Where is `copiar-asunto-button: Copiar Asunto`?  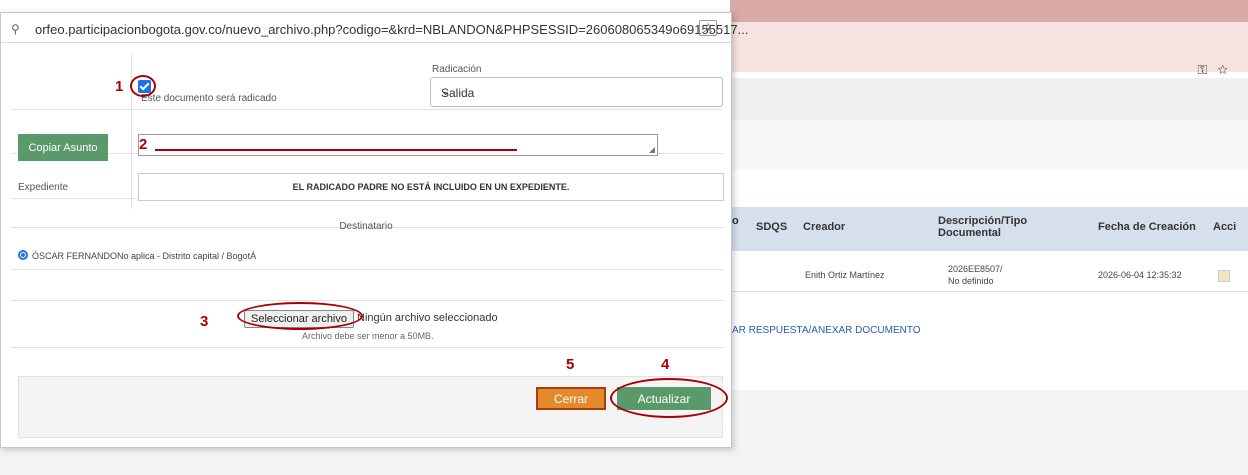 copiar-asunto-button: Copiar Asunto is located at coordinates (63, 147).